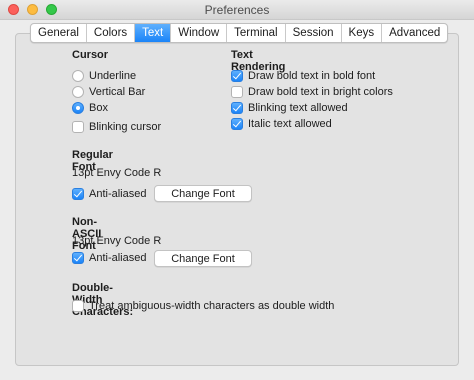 This screenshot has width=474, height=380. Describe the element at coordinates (237, 76) in the screenshot. I see `bold-font-checkbox` at that location.